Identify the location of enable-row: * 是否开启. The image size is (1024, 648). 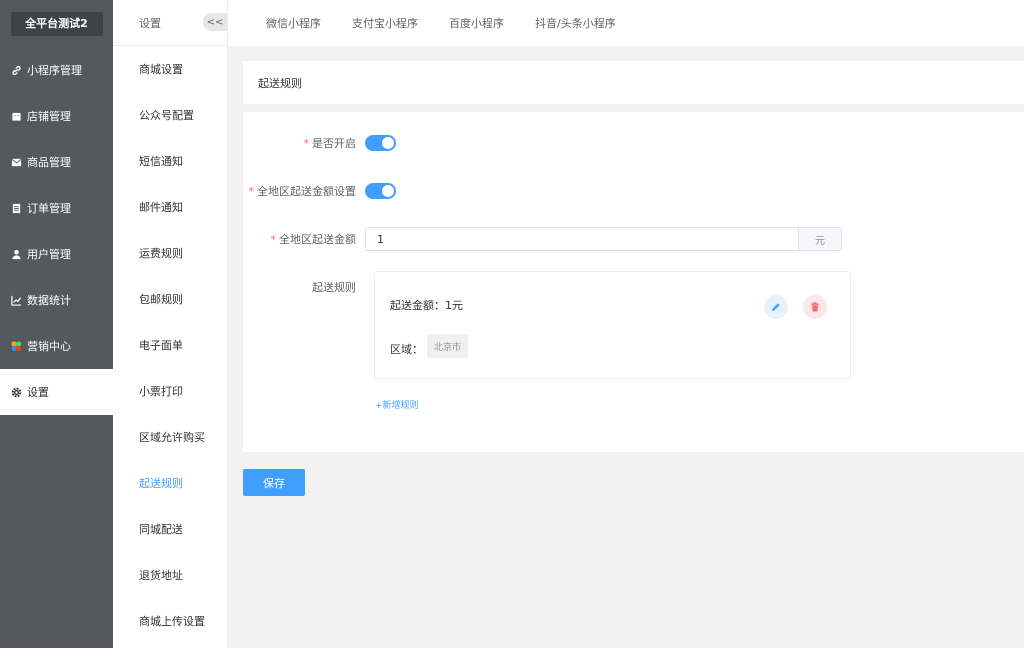
(319, 143).